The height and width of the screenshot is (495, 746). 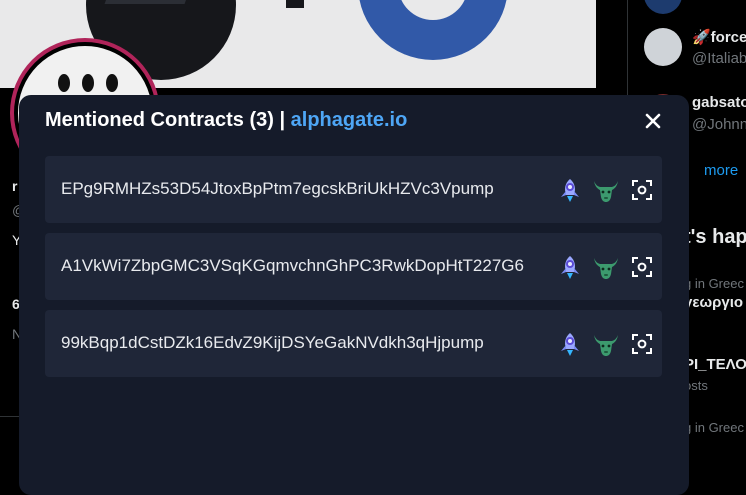 What do you see at coordinates (719, 124) in the screenshot?
I see `suggested-handle-2: @Johnn` at bounding box center [719, 124].